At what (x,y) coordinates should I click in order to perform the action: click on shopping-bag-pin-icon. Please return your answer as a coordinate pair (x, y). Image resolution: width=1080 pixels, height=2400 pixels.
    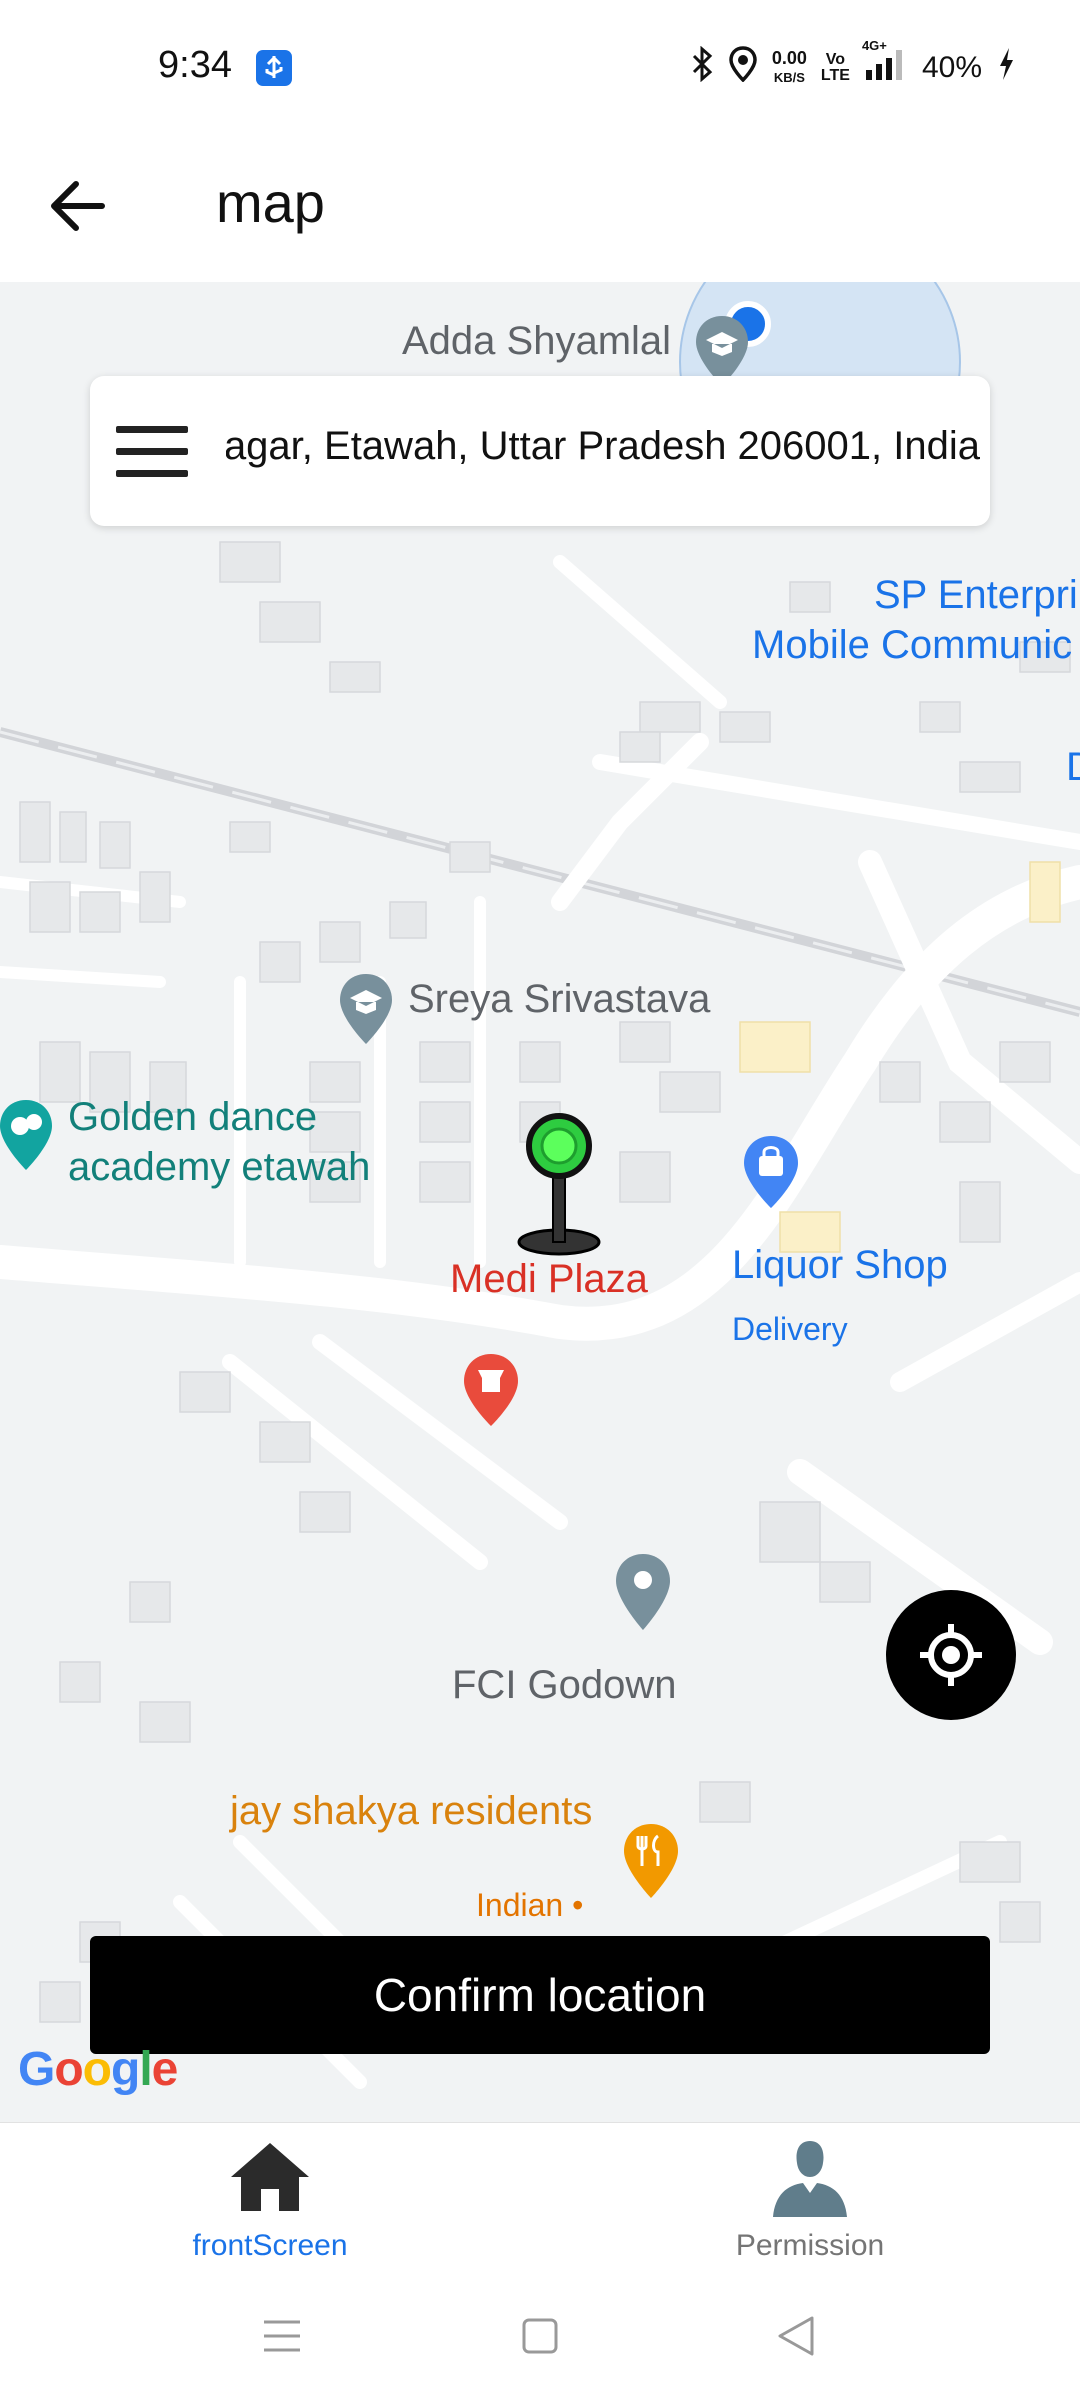
    Looking at the image, I should click on (771, 1174).